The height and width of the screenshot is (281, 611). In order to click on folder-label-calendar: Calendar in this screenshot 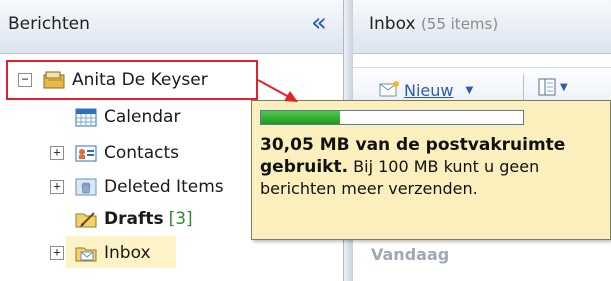, I will do `click(142, 117)`.